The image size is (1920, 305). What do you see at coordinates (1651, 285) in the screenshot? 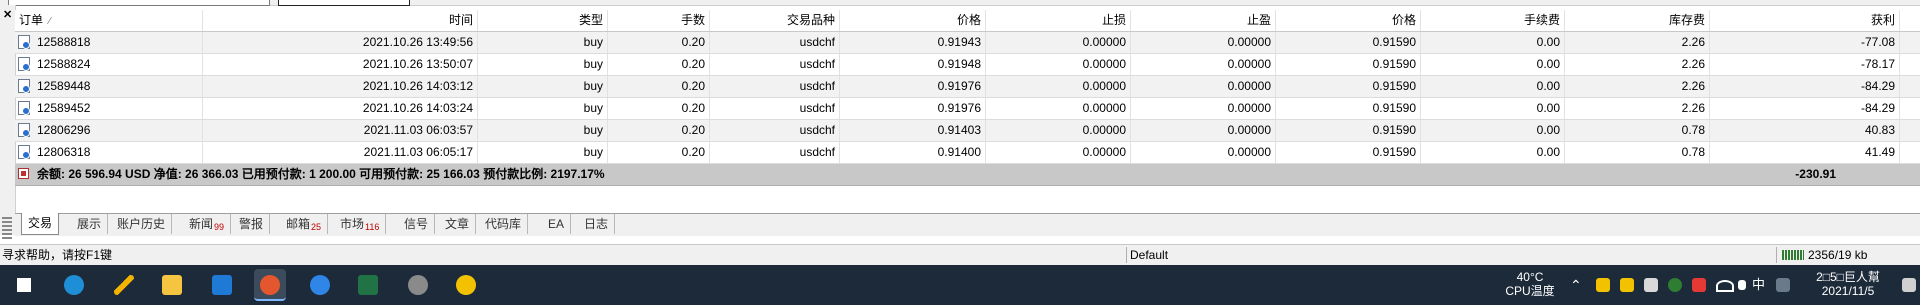
I see `tray-tool-icon` at bounding box center [1651, 285].